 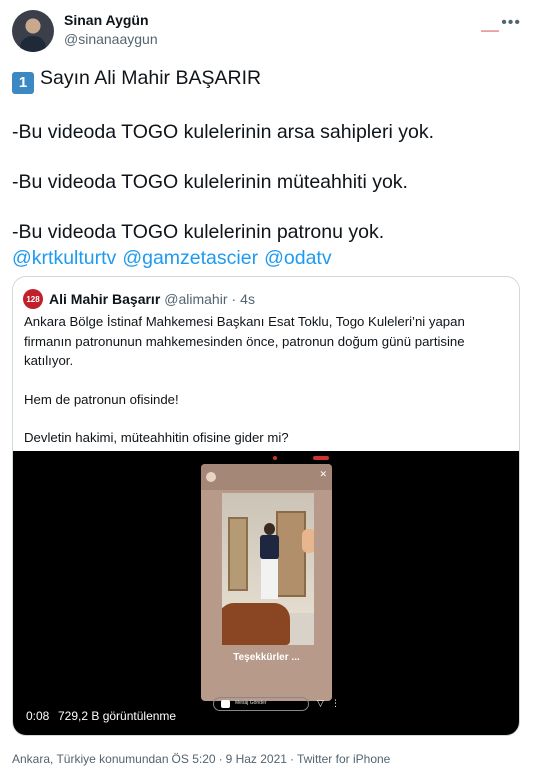 I want to click on author-name: Sinan Aygün, so click(x=106, y=20).